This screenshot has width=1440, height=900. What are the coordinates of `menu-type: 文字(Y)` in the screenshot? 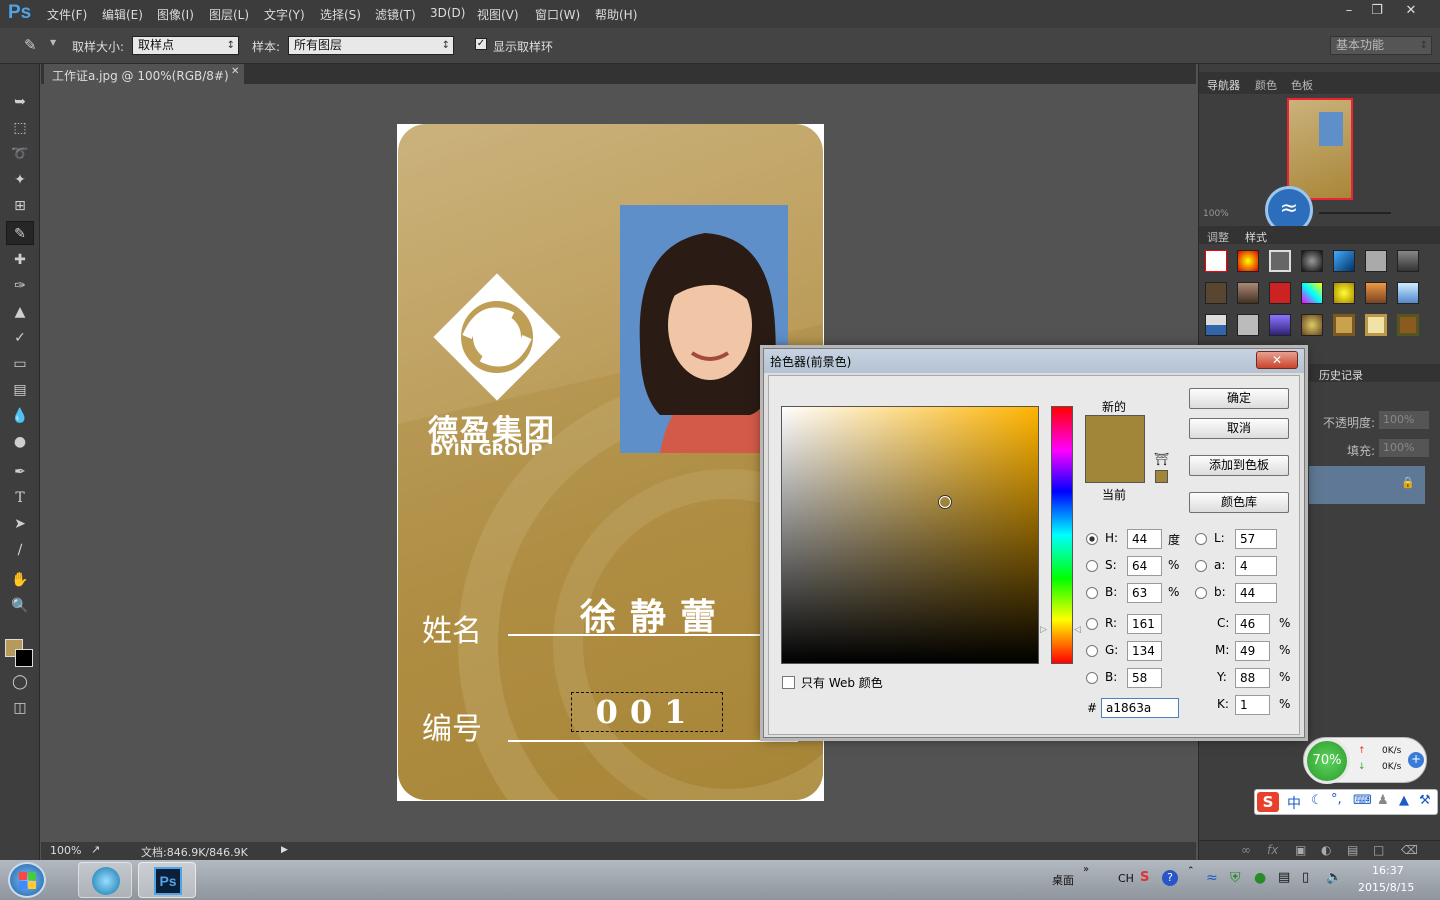 It's located at (284, 14).